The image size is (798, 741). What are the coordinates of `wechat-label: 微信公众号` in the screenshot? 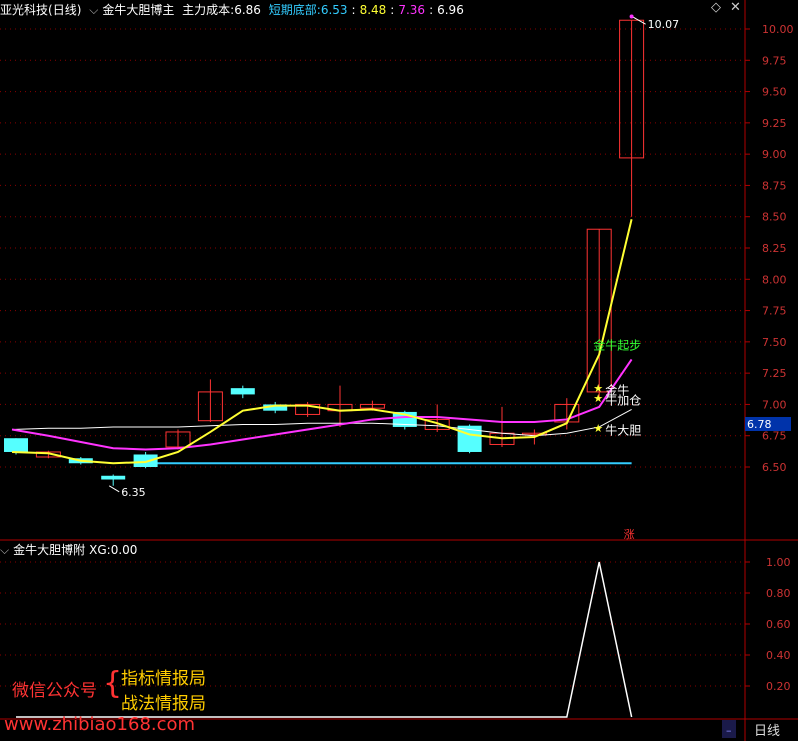 It's located at (54, 691).